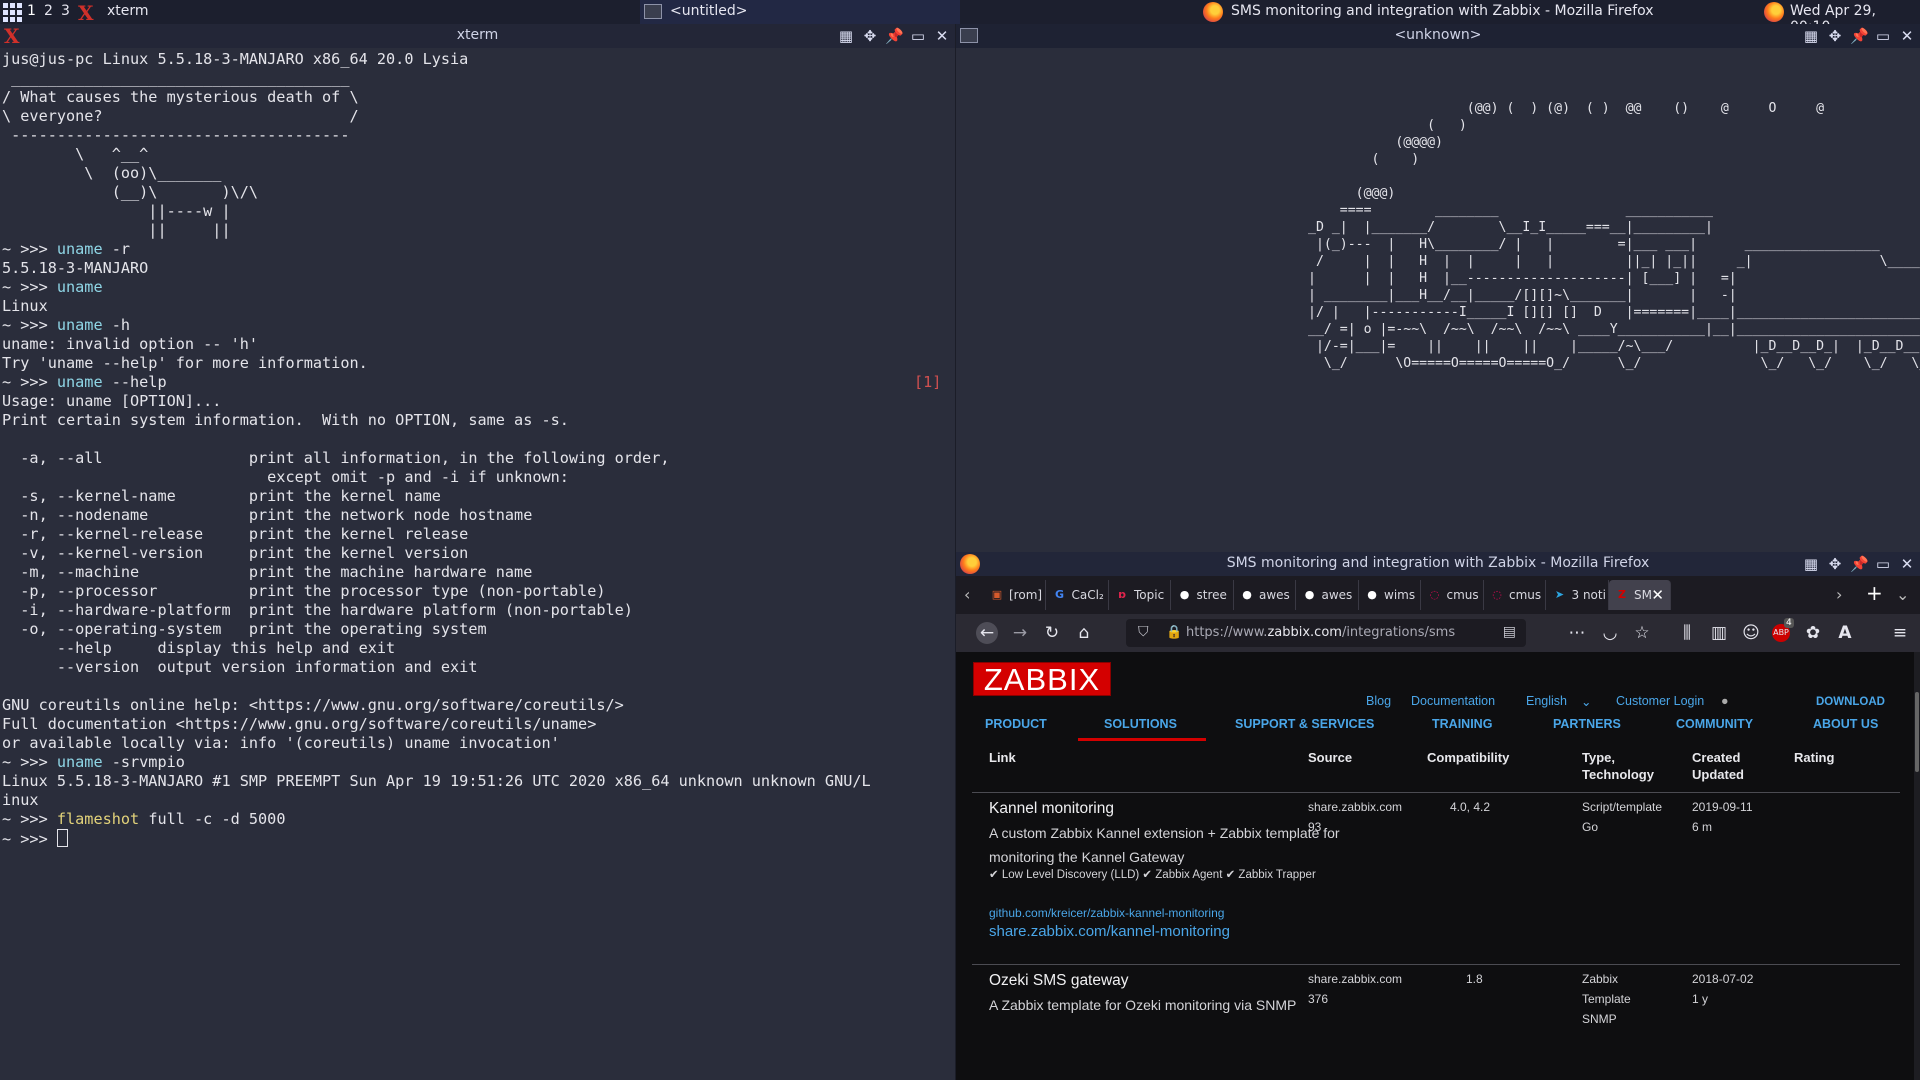 The width and height of the screenshot is (1920, 1080). Describe the element at coordinates (1084, 633) in the screenshot. I see `home-icon: ⌂` at that location.